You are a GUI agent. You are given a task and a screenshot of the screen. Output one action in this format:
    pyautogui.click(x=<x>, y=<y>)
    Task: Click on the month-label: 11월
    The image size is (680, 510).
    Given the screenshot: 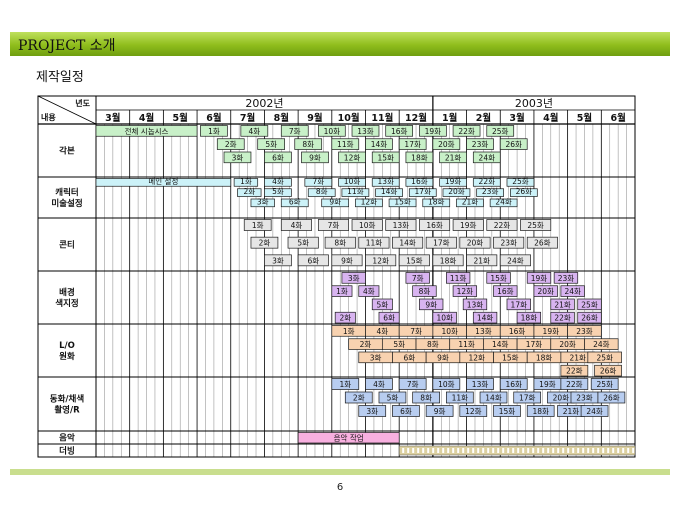 What is the action you would take?
    pyautogui.click(x=382, y=118)
    